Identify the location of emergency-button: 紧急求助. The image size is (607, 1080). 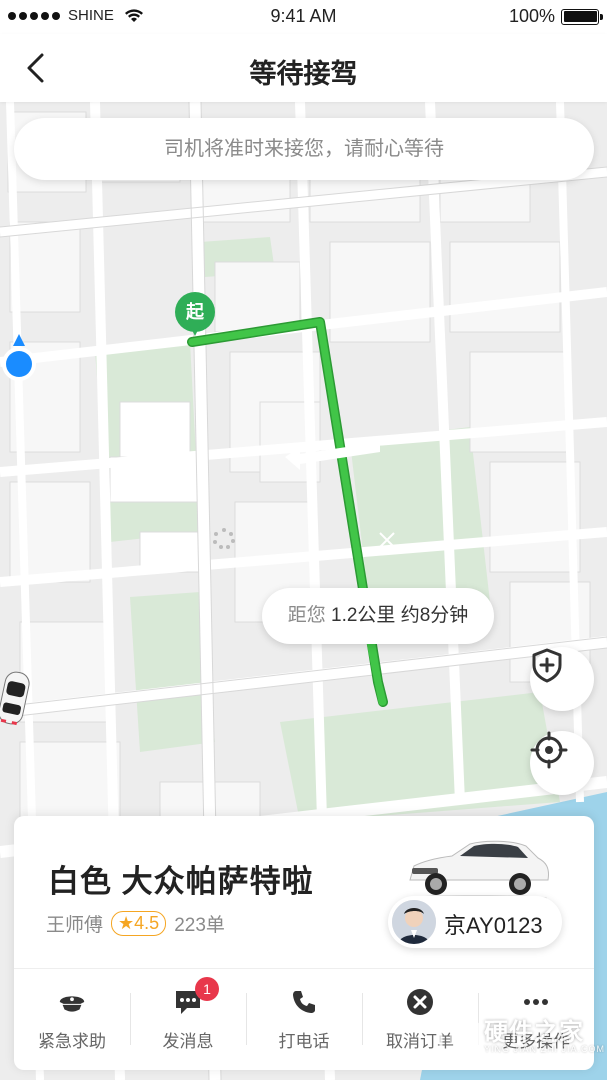
(72, 1019).